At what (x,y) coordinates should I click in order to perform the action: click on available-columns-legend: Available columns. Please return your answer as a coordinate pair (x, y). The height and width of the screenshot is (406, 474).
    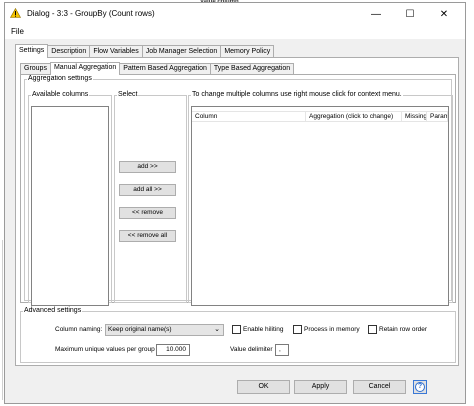
    Looking at the image, I should click on (60, 94).